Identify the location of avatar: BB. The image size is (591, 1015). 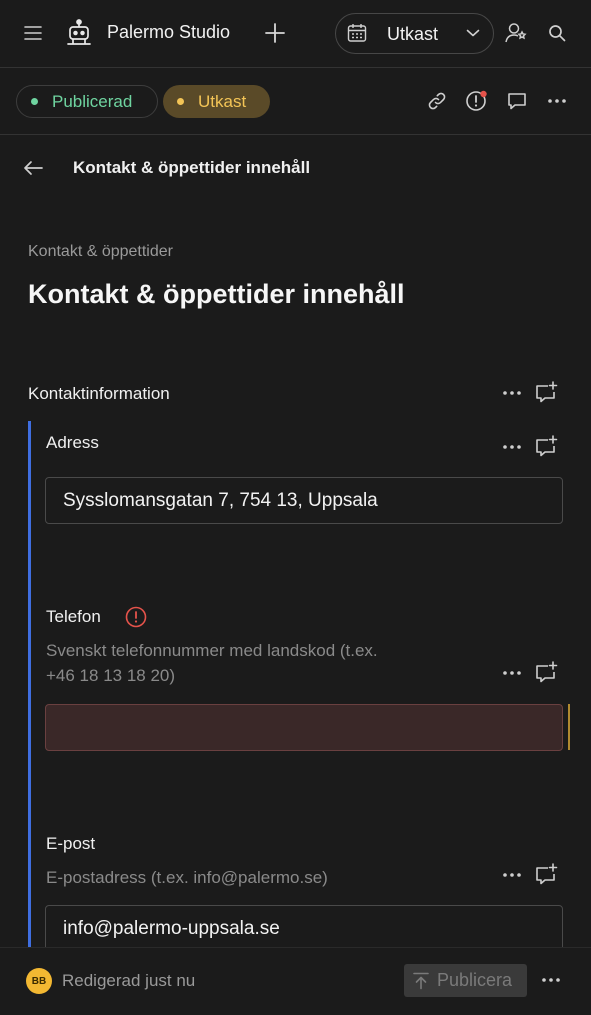
(39, 981).